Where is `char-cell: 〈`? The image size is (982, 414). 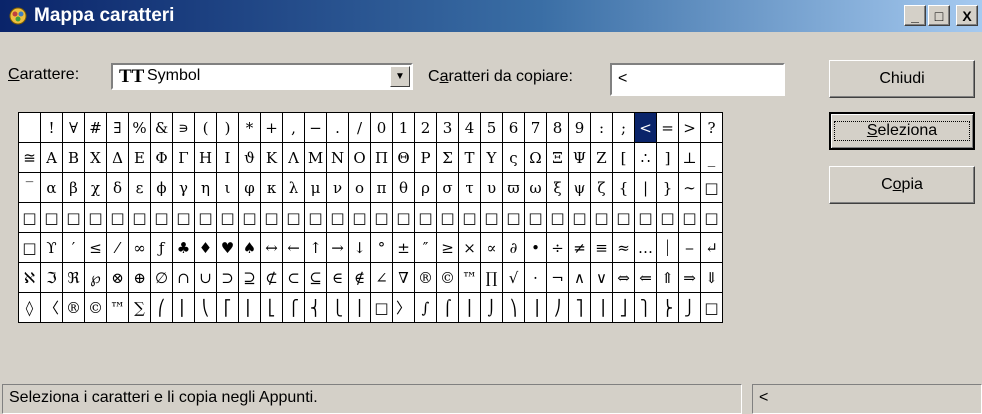 char-cell: 〈 is located at coordinates (52, 308).